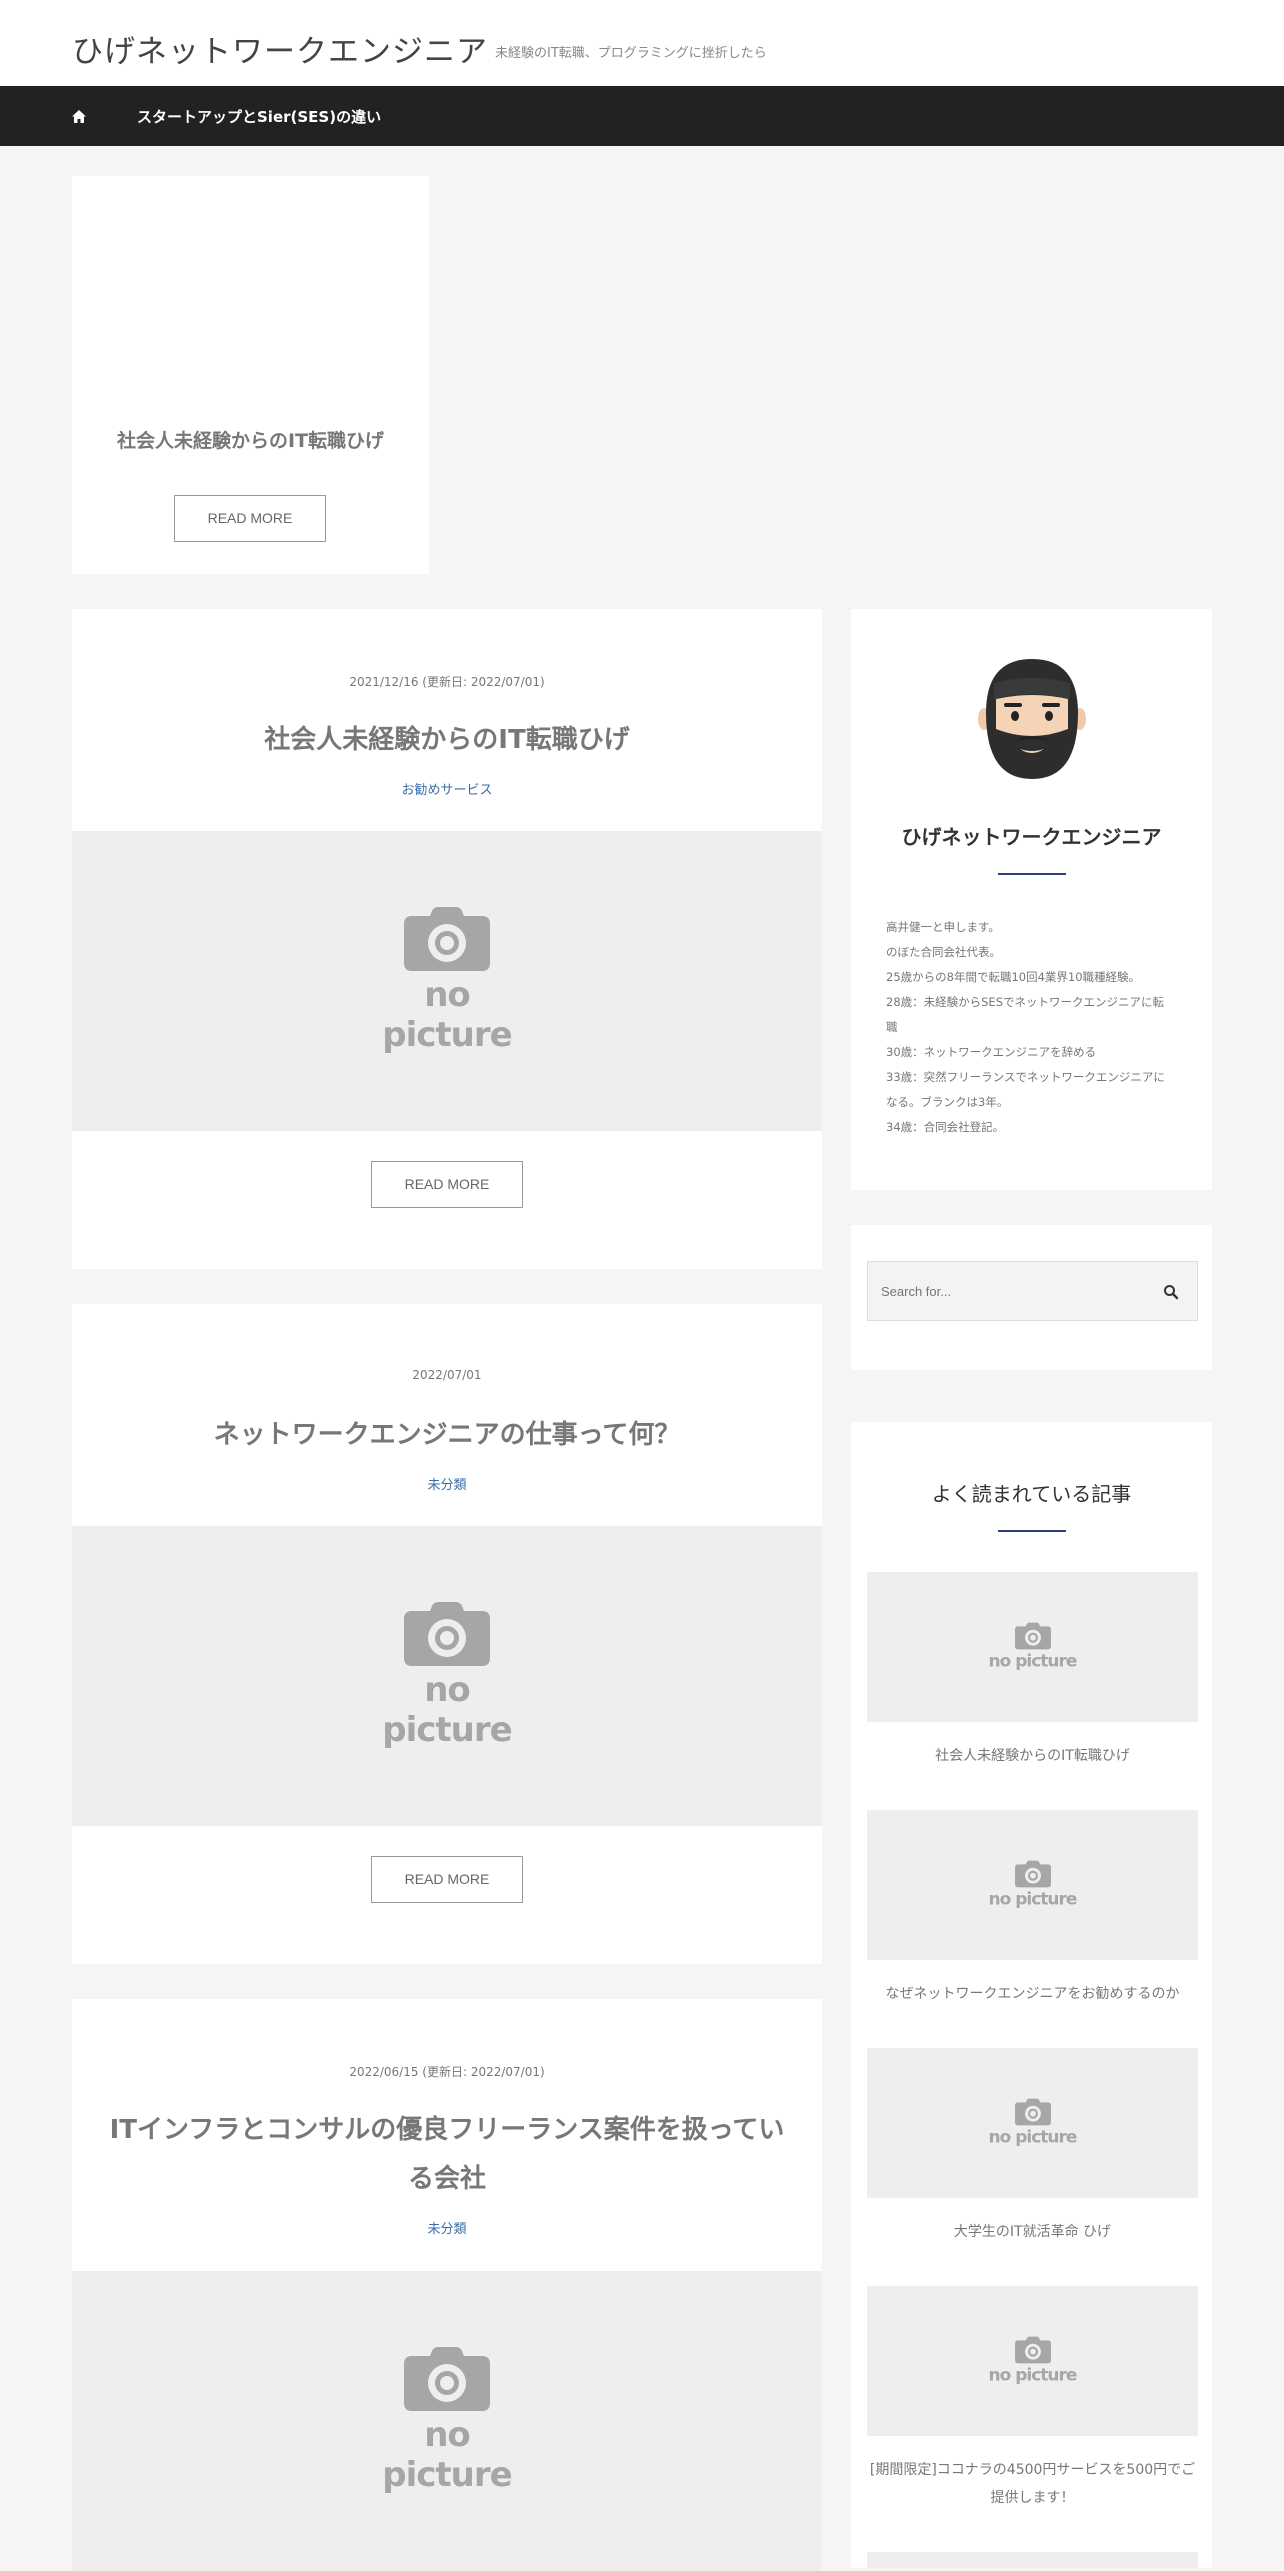  What do you see at coordinates (280, 48) in the screenshot?
I see `site-title: ひげネットワークエンジニア` at bounding box center [280, 48].